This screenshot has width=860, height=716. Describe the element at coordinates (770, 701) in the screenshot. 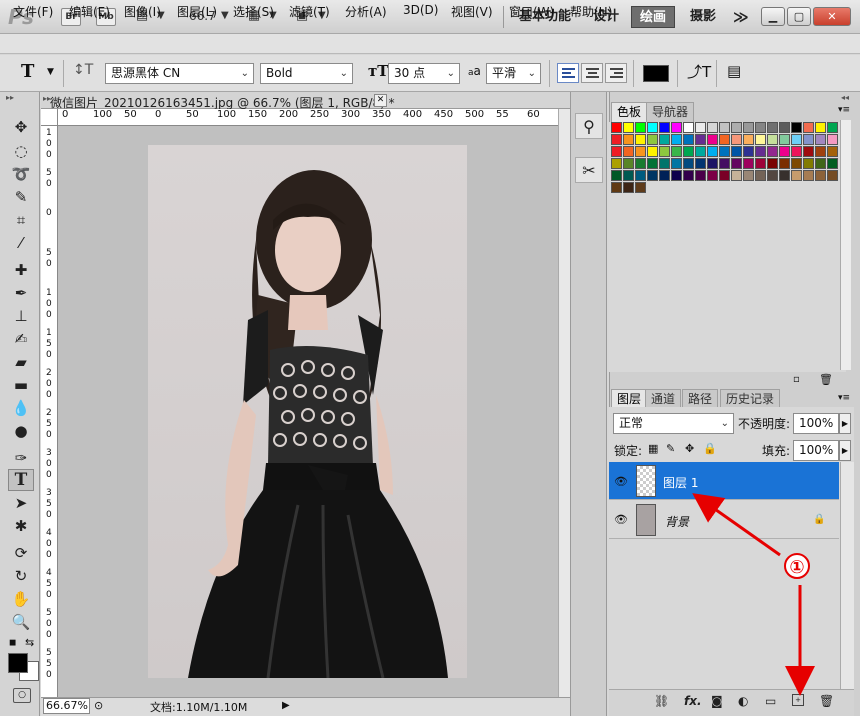

I see `new-group-icon: ▭` at that location.